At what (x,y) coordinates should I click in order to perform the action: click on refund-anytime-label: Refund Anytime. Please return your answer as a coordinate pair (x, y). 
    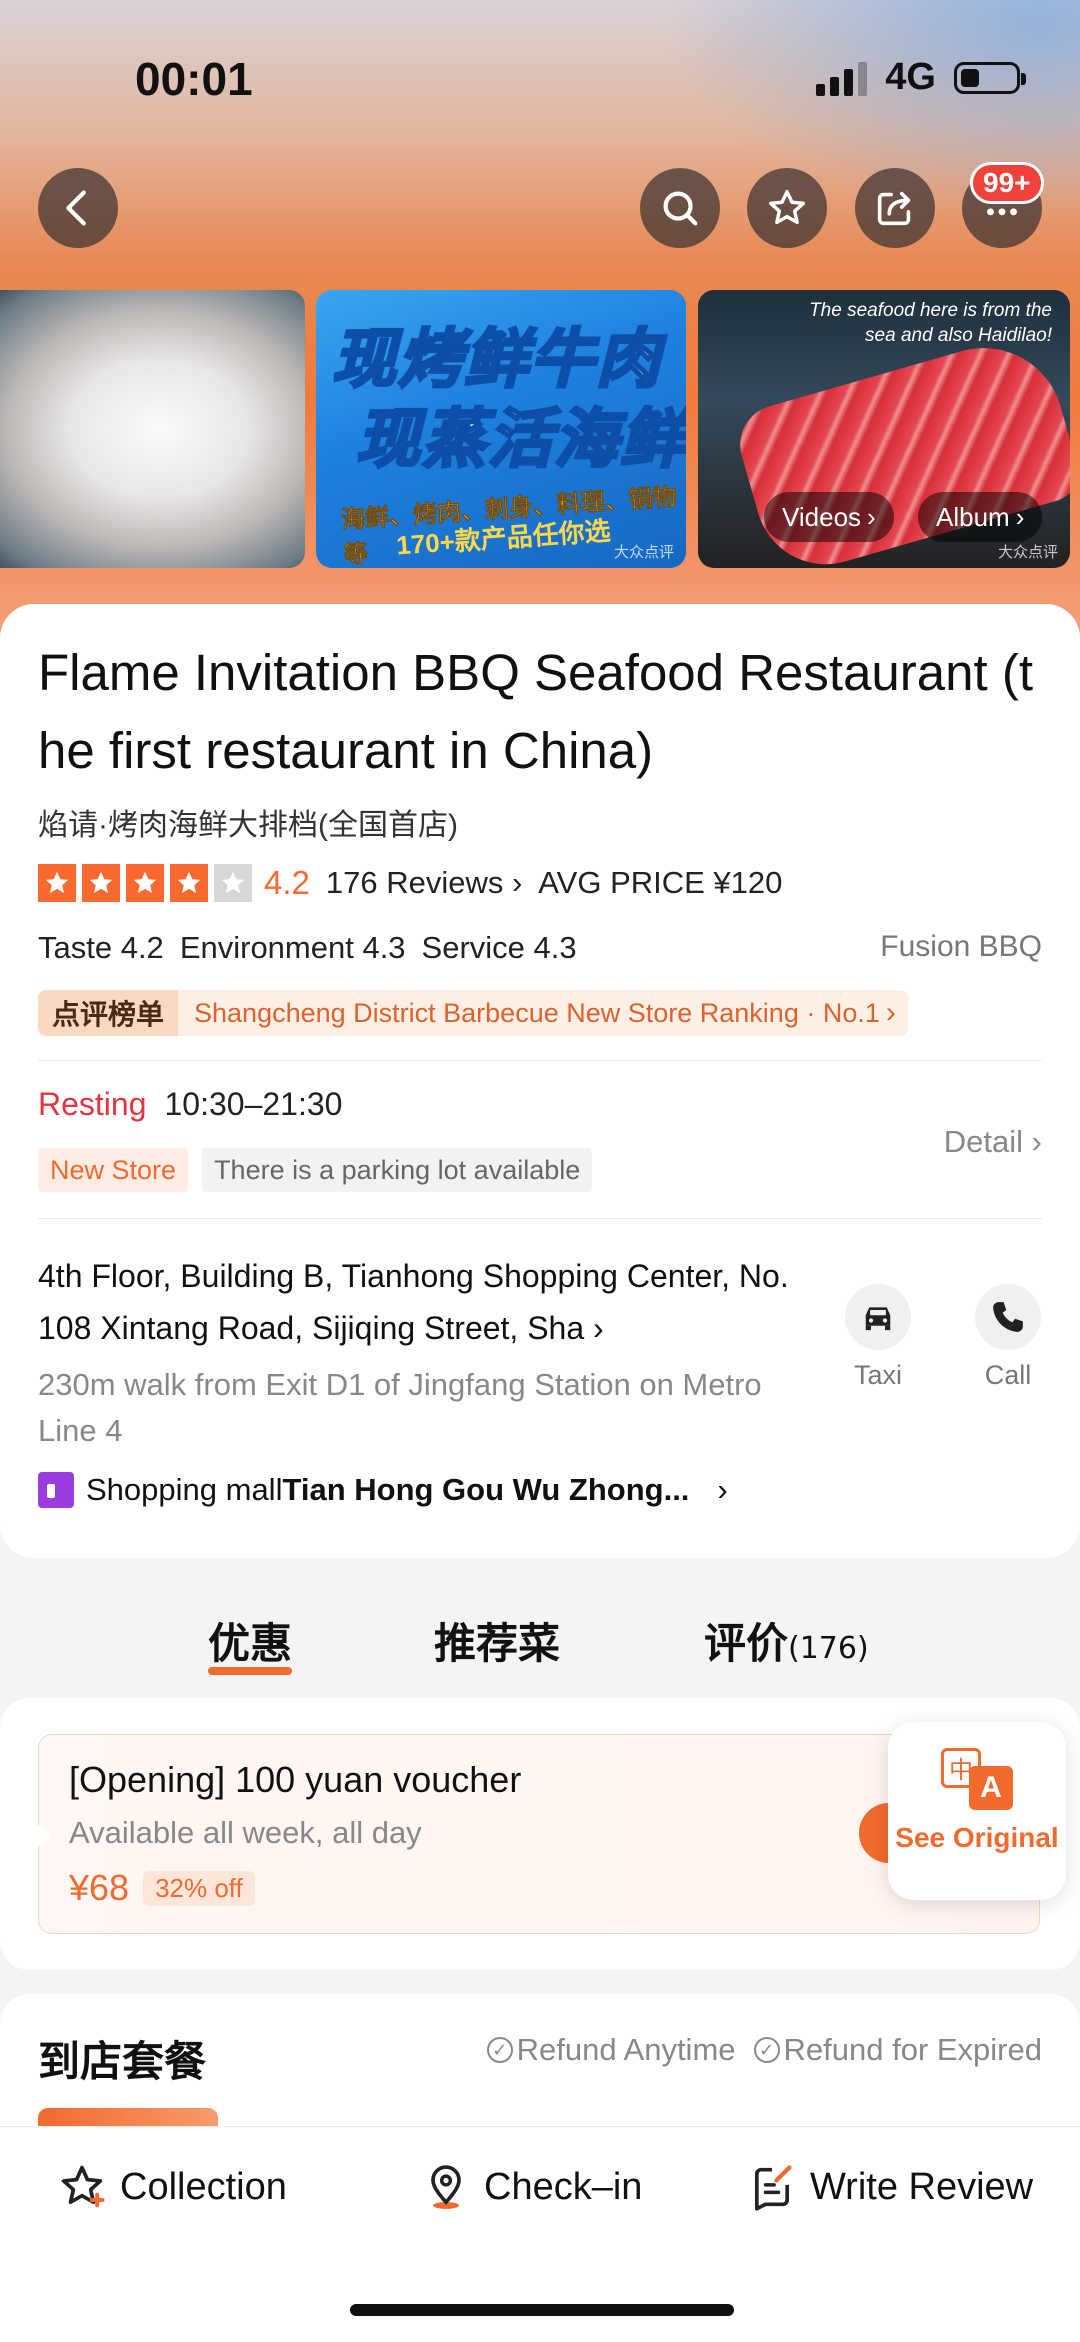
    Looking at the image, I should click on (626, 2049).